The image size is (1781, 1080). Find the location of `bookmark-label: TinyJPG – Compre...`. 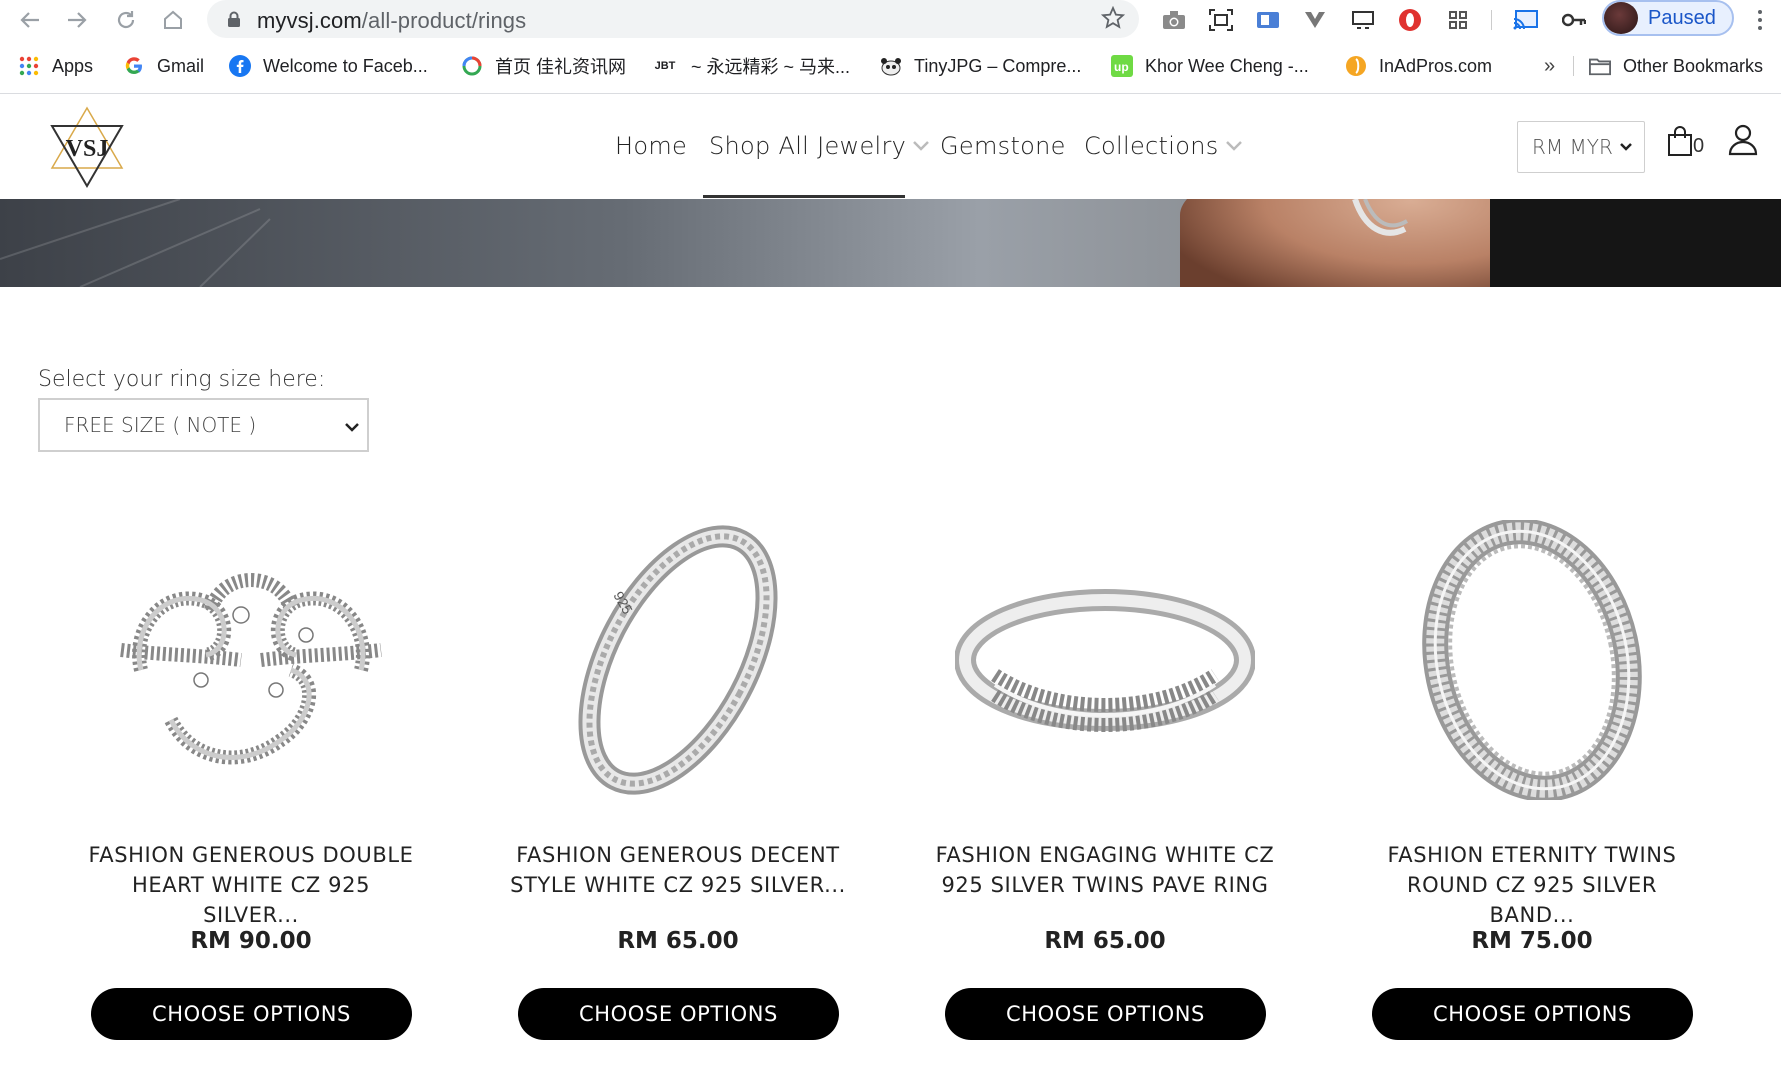

bookmark-label: TinyJPG – Compre... is located at coordinates (998, 65).